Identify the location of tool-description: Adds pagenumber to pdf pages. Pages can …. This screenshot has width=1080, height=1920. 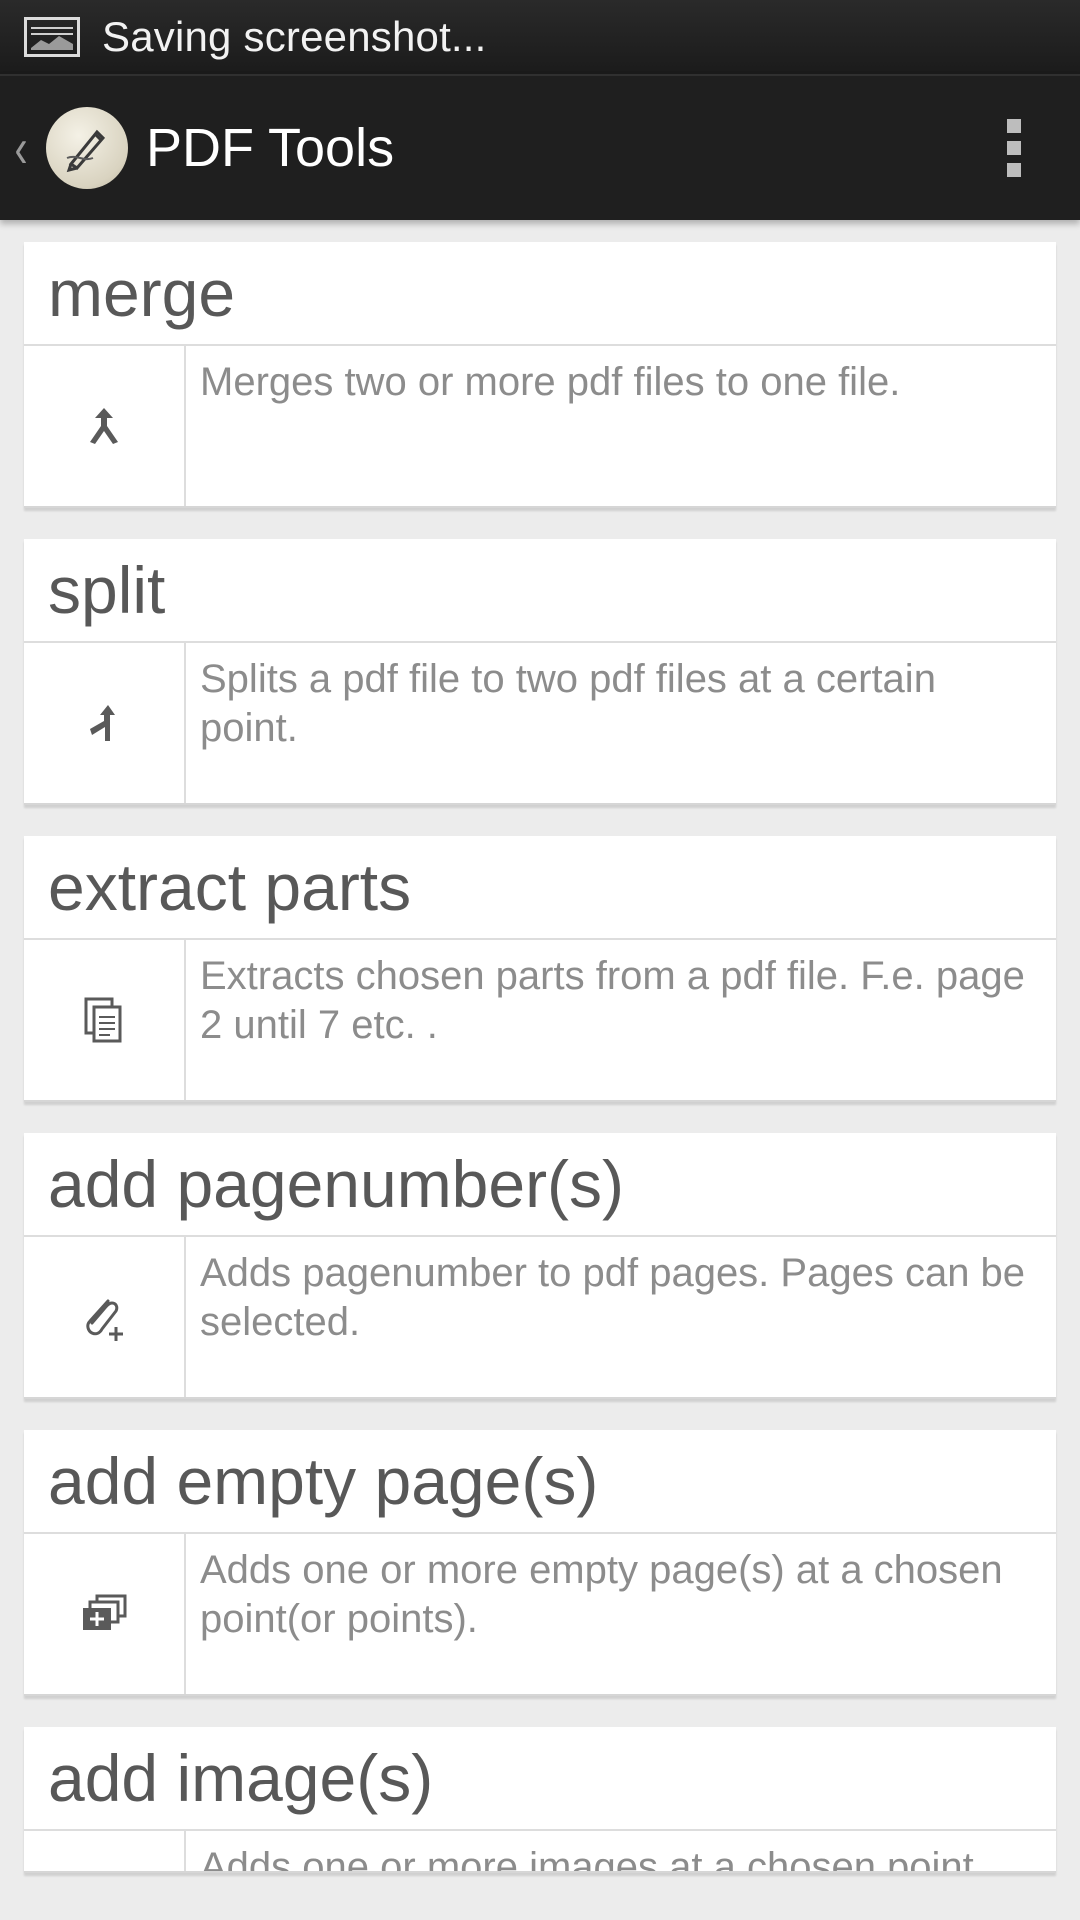
(613, 1297).